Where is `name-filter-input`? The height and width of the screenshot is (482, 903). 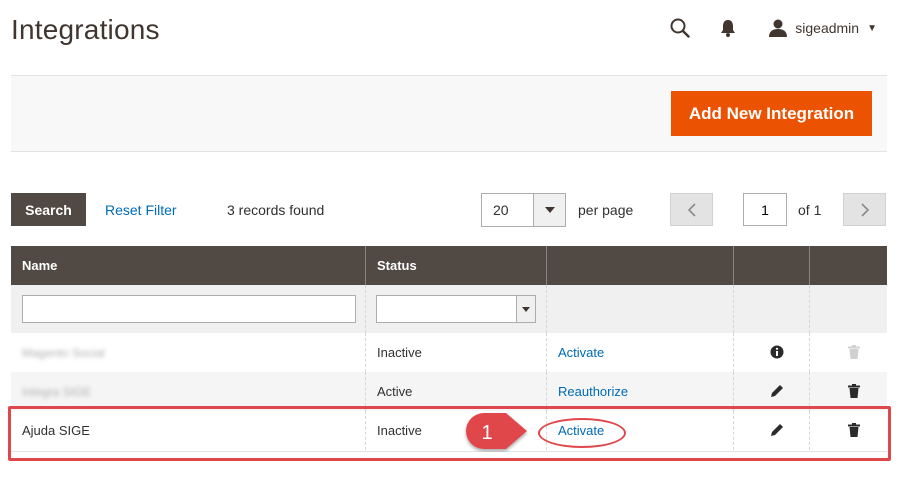 name-filter-input is located at coordinates (189, 309).